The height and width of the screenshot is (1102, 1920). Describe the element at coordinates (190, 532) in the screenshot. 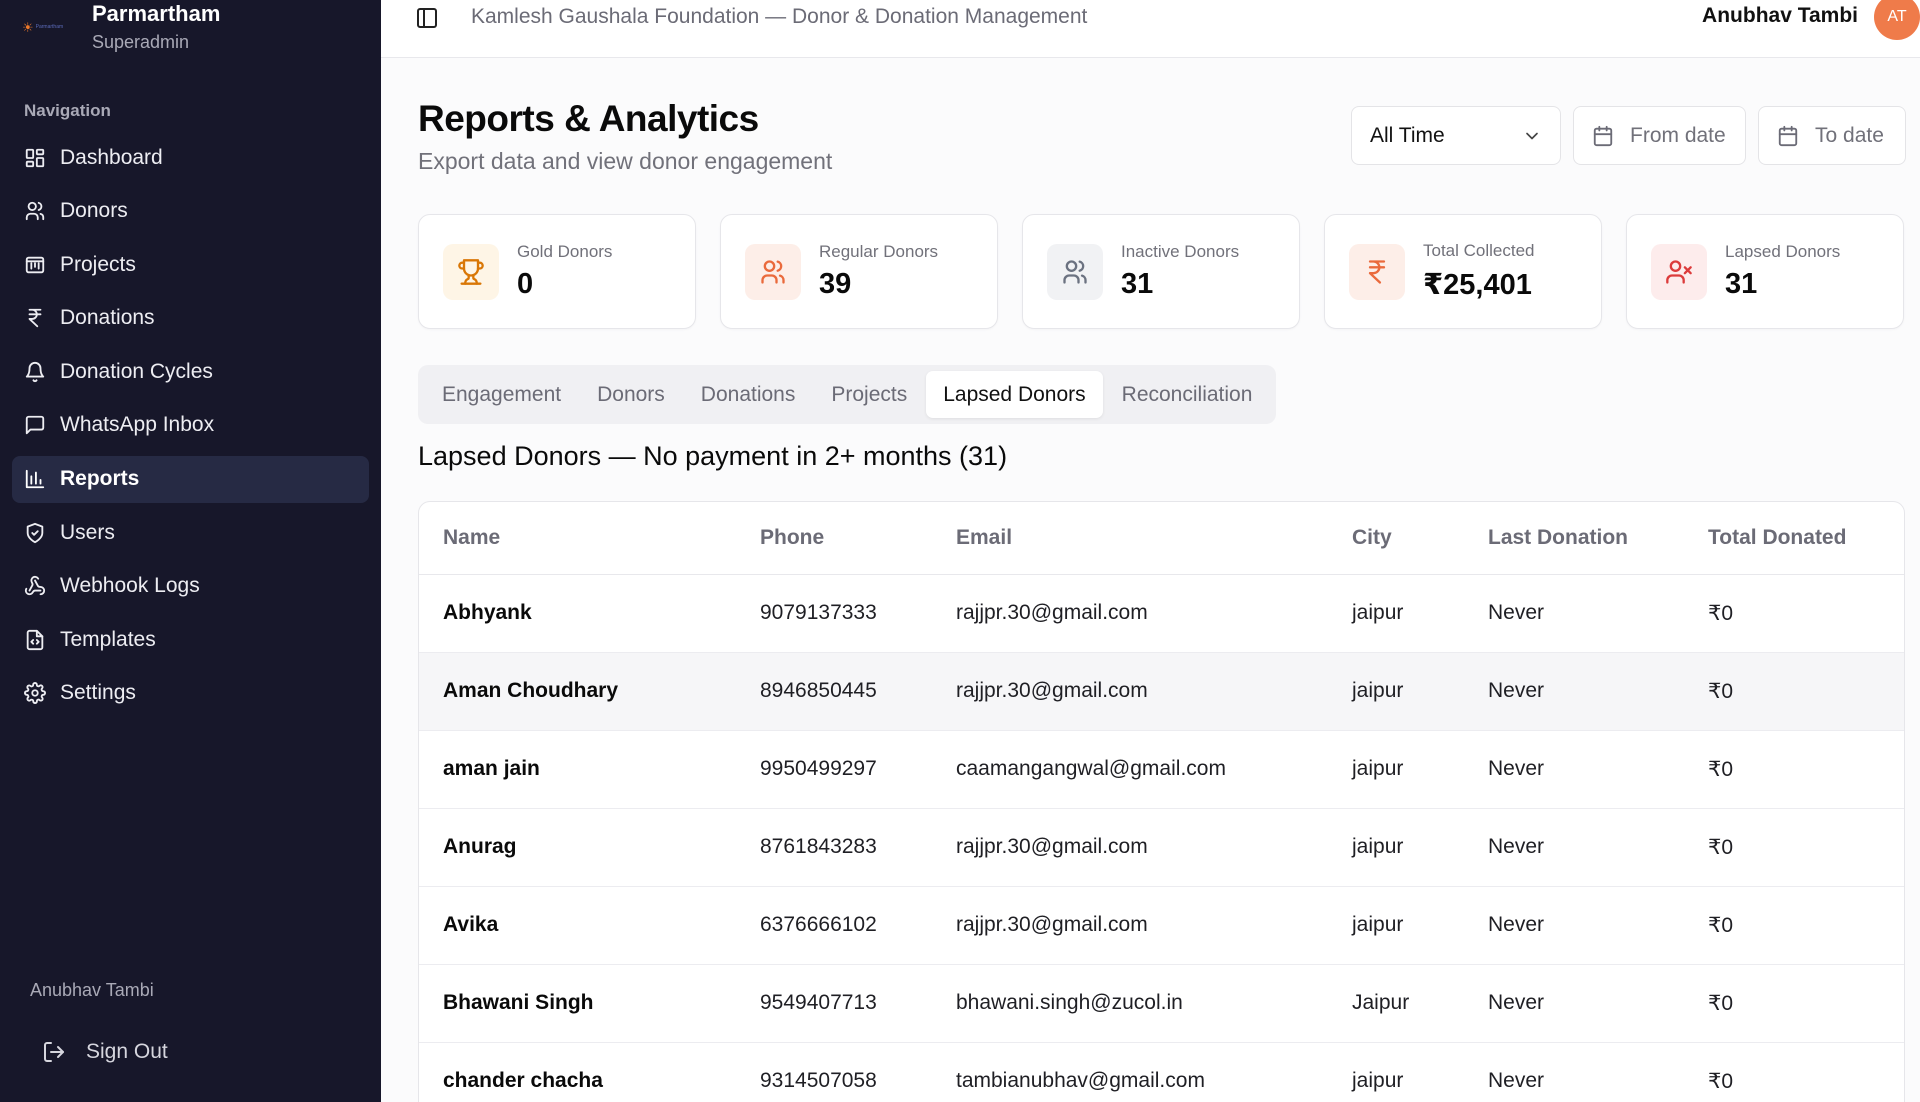

I see `sidebar-item-users: Users` at that location.